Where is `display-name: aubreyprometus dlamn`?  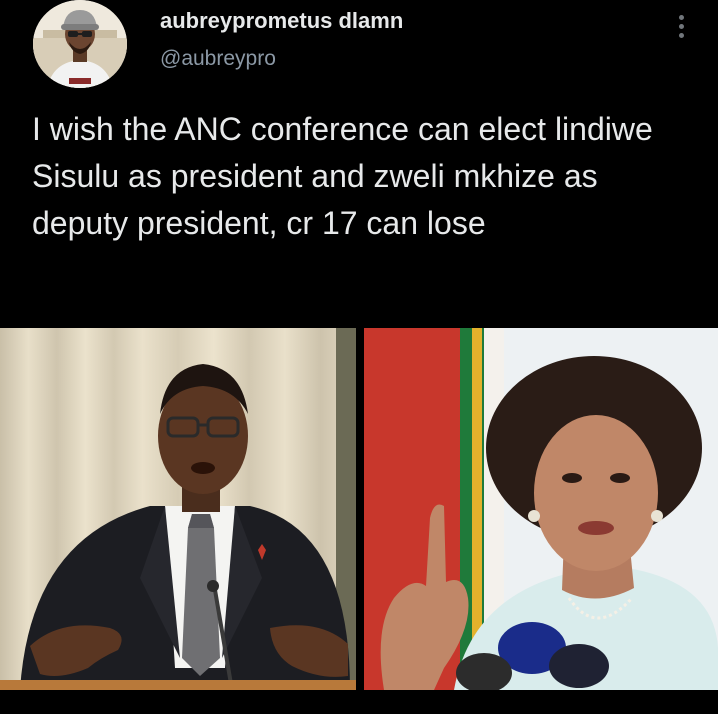 display-name: aubreyprometus dlamn is located at coordinates (281, 21).